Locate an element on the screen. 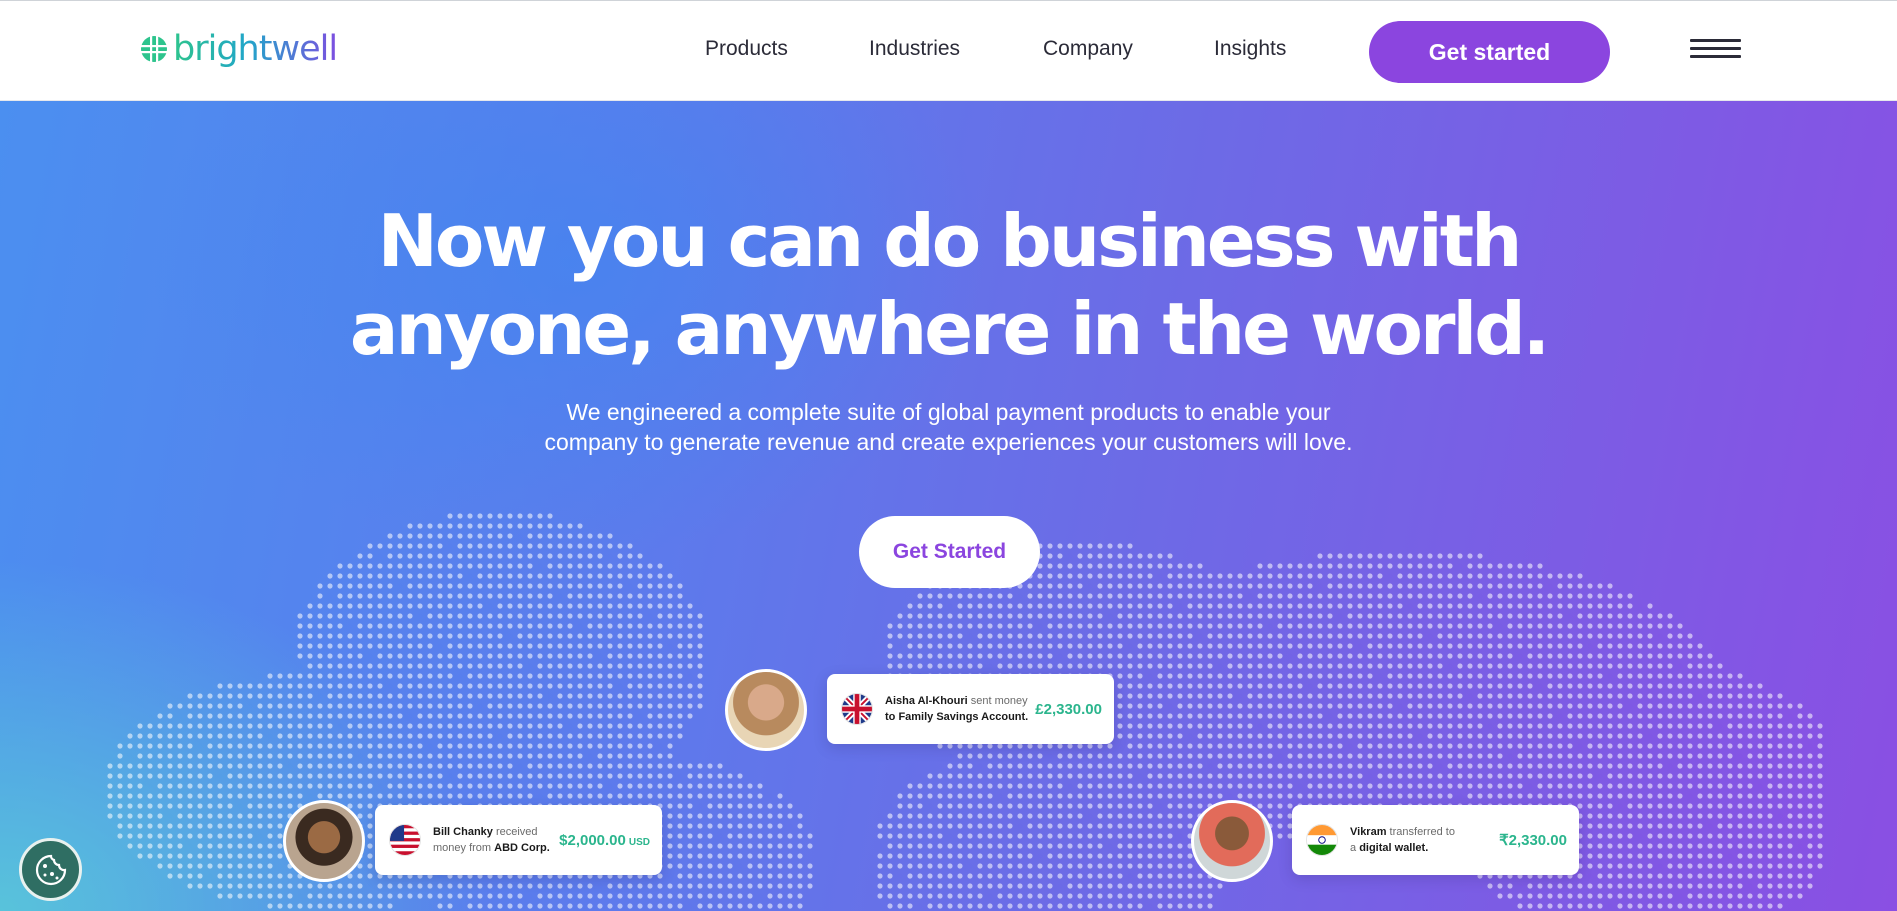  cookie-settings-button is located at coordinates (50, 869).